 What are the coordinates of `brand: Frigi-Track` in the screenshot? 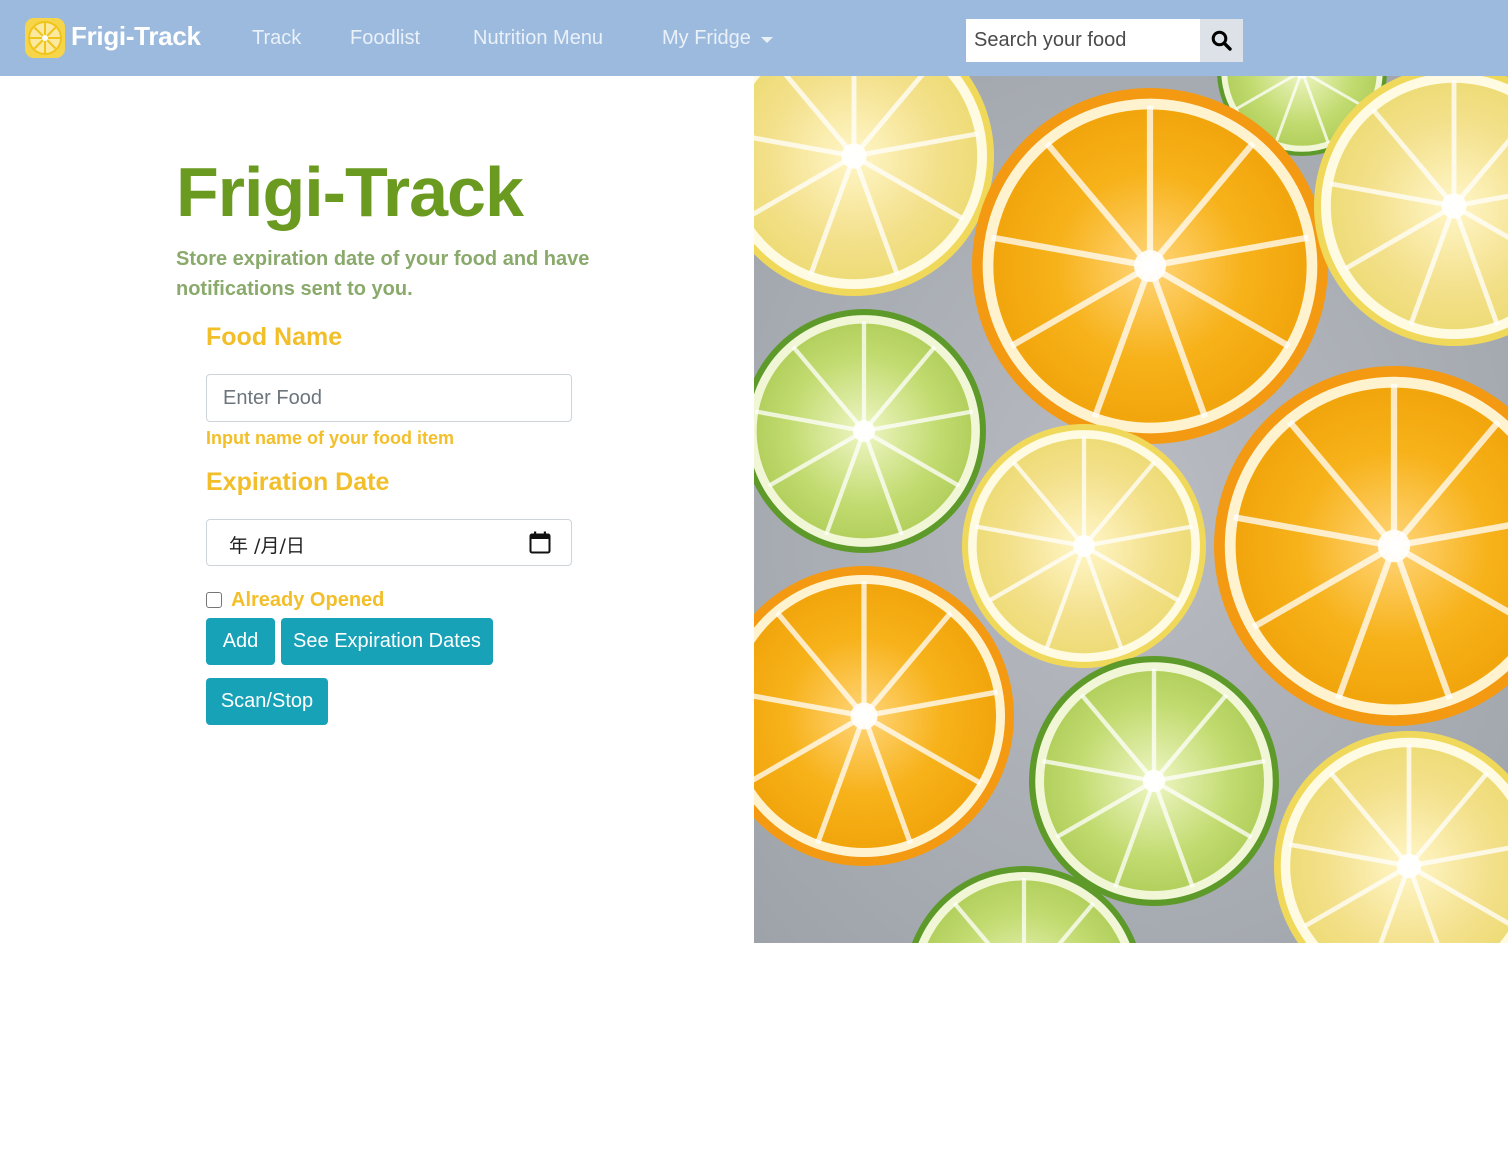 It's located at (113, 38).